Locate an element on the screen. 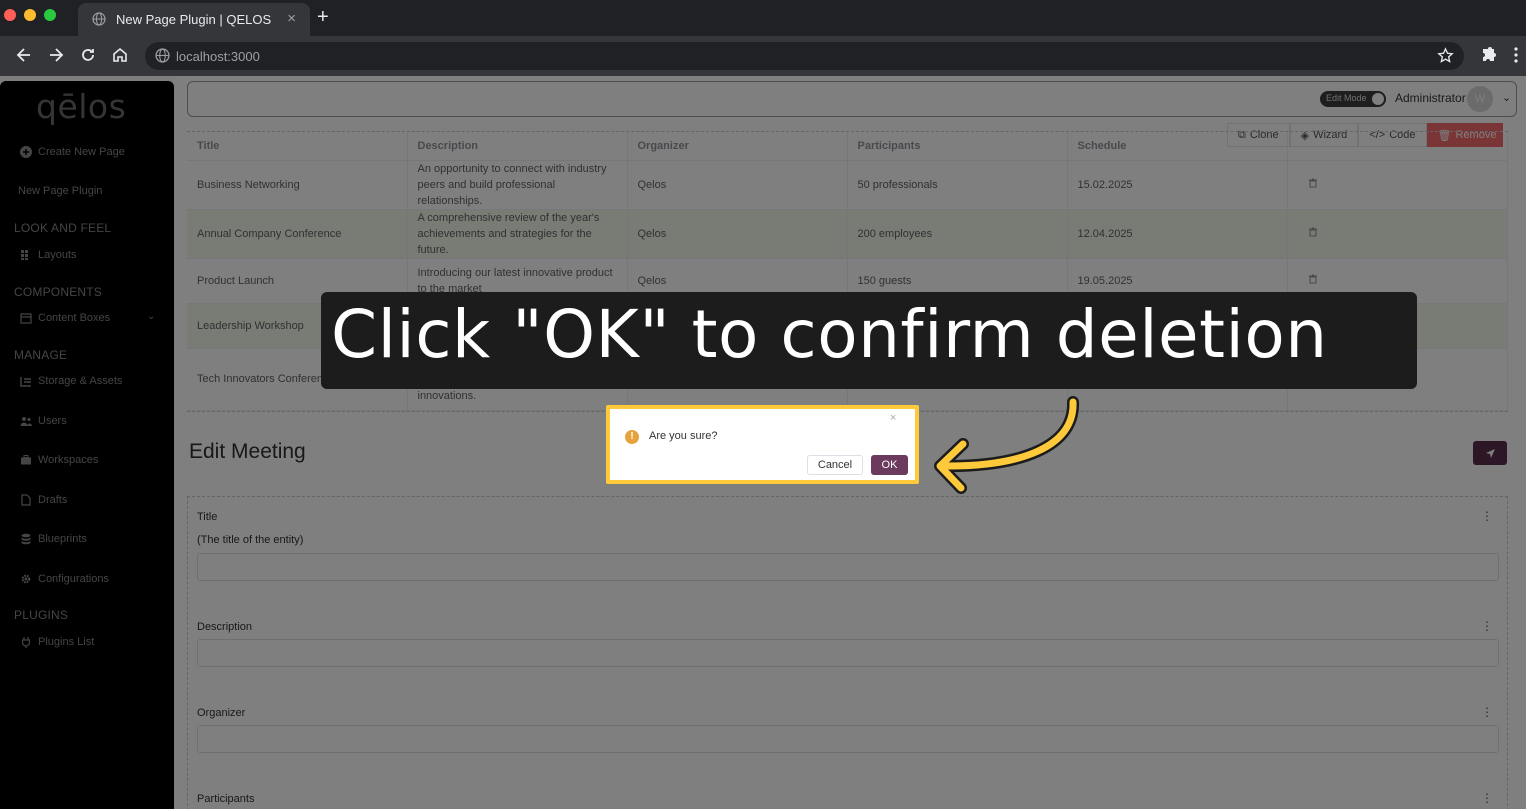 The image size is (1526, 809). extensions-icon is located at coordinates (1489, 55).